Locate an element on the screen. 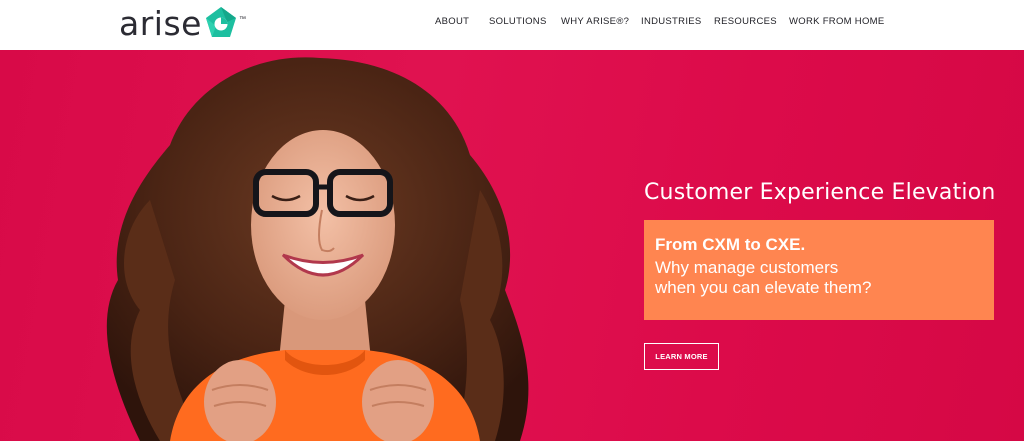 This screenshot has width=1024, height=441. arise-logo: arise ™ is located at coordinates (182, 24).